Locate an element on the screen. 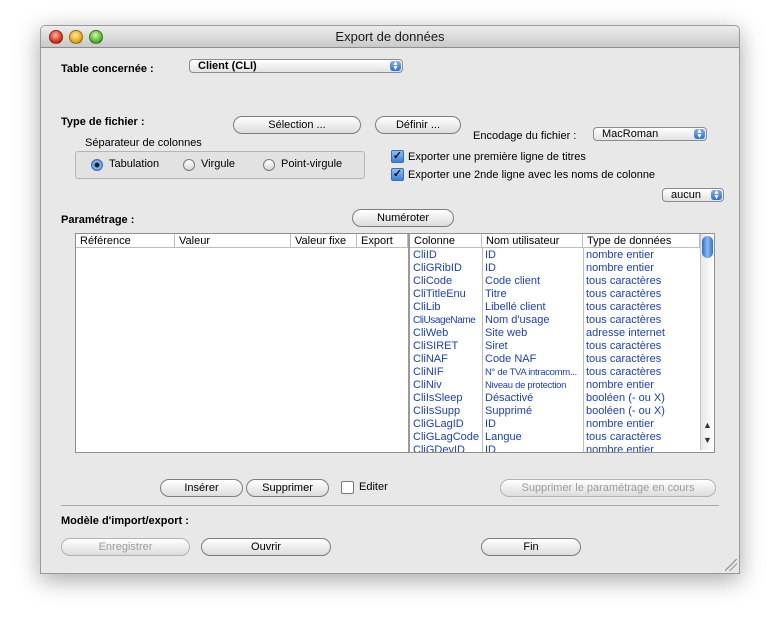 The height and width of the screenshot is (627, 778). table-row: CliLib Libellé client tous caractères is located at coordinates (556, 307).